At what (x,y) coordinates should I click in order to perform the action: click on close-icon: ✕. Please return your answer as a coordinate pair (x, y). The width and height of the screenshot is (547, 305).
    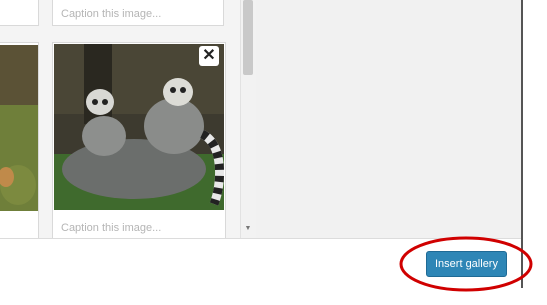
    Looking at the image, I should click on (209, 56).